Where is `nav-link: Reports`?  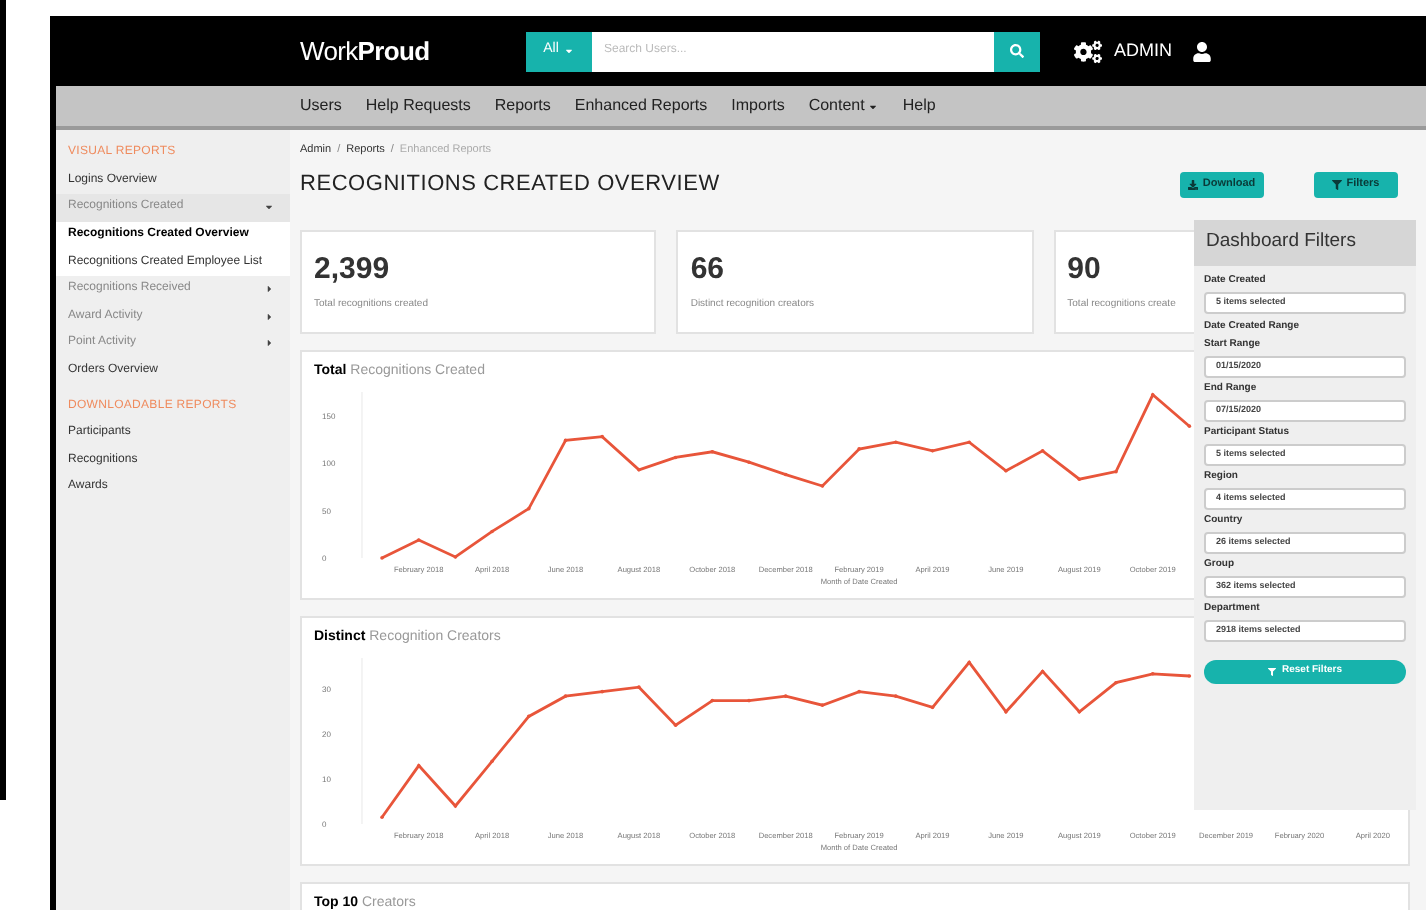
nav-link: Reports is located at coordinates (522, 106).